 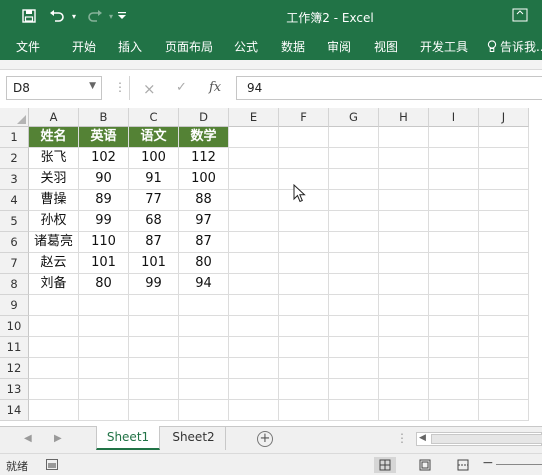 I want to click on cell-c11, so click(x=154, y=347).